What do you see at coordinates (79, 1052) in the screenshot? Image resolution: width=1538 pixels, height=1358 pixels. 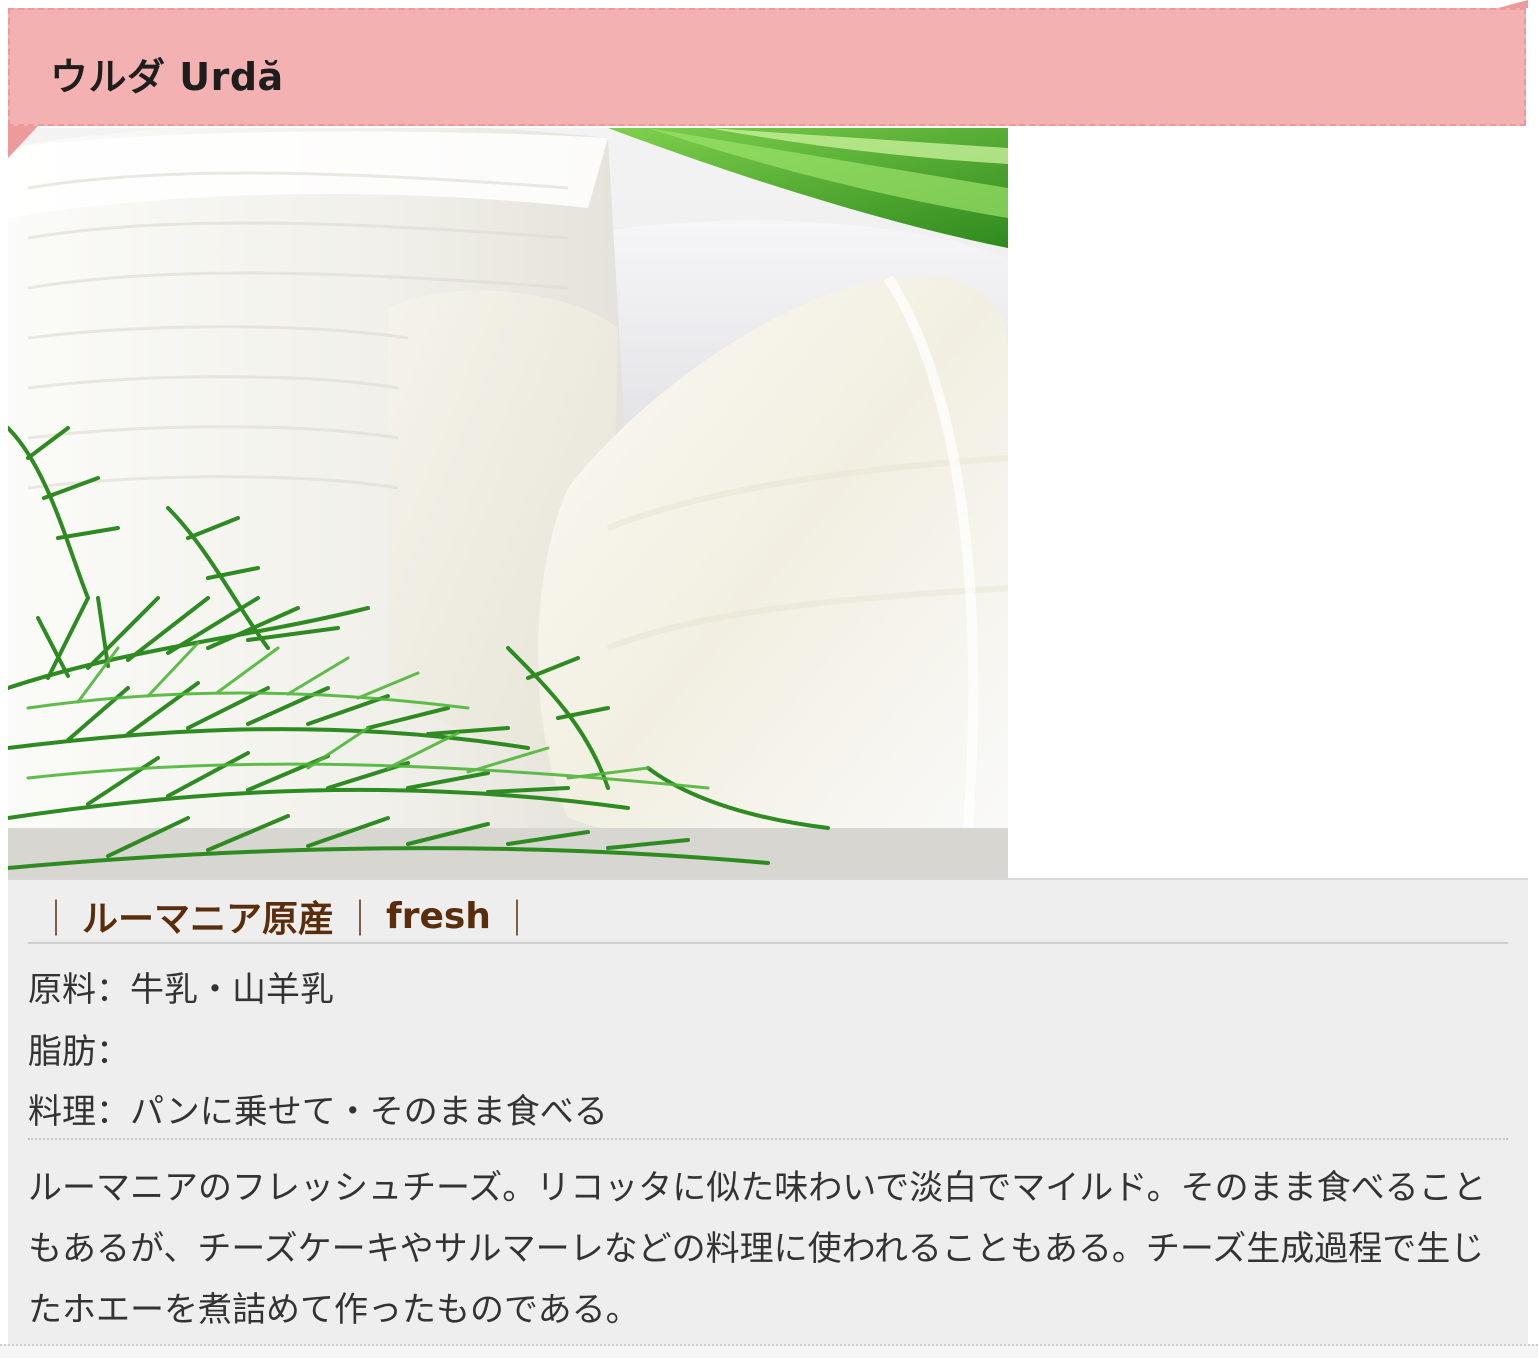 I see `spec-fat-label: 脂肪：` at bounding box center [79, 1052].